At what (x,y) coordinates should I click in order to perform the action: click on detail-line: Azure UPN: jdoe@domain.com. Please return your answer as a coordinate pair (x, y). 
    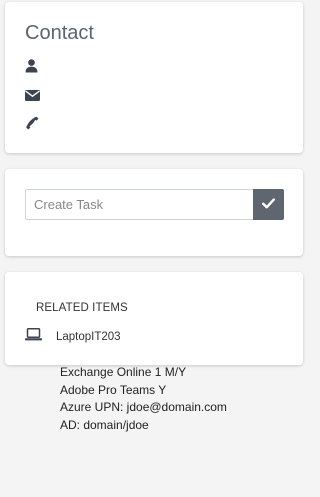
    Looking at the image, I should click on (143, 407).